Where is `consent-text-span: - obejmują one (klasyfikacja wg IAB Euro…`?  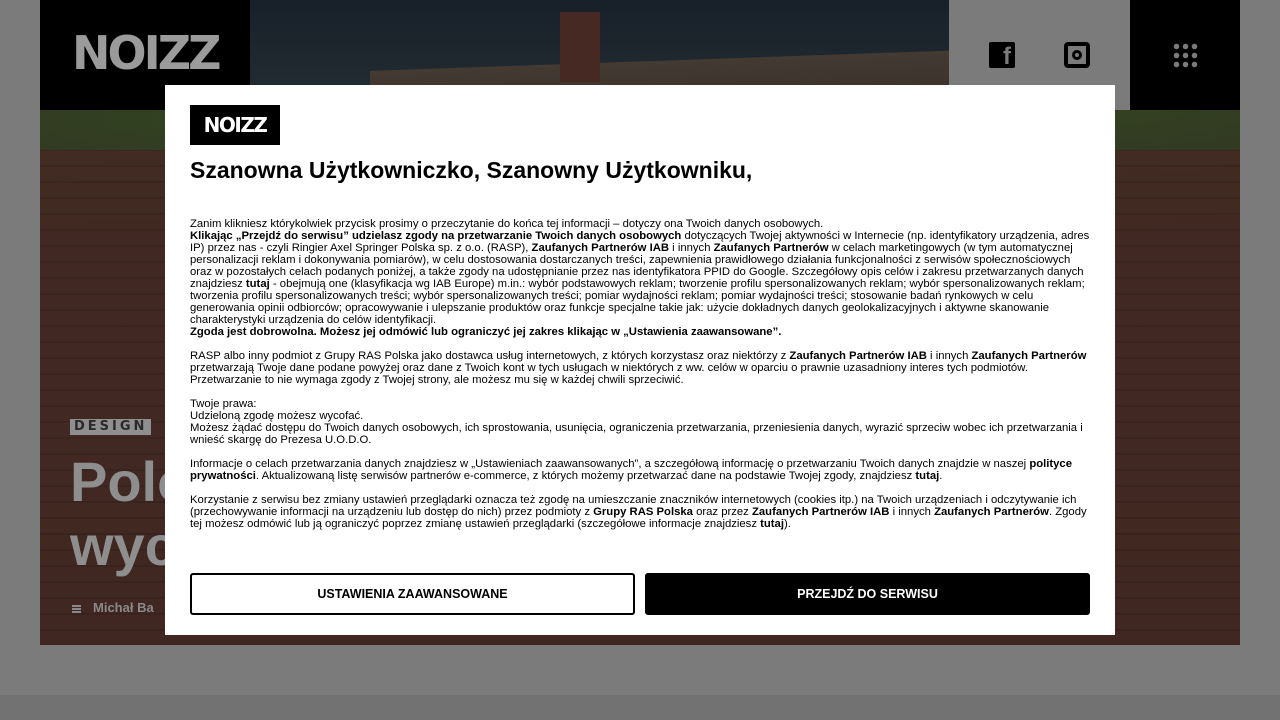
consent-text-span: - obejmują one (klasyfikacja wg IAB Euro… is located at coordinates (637, 302).